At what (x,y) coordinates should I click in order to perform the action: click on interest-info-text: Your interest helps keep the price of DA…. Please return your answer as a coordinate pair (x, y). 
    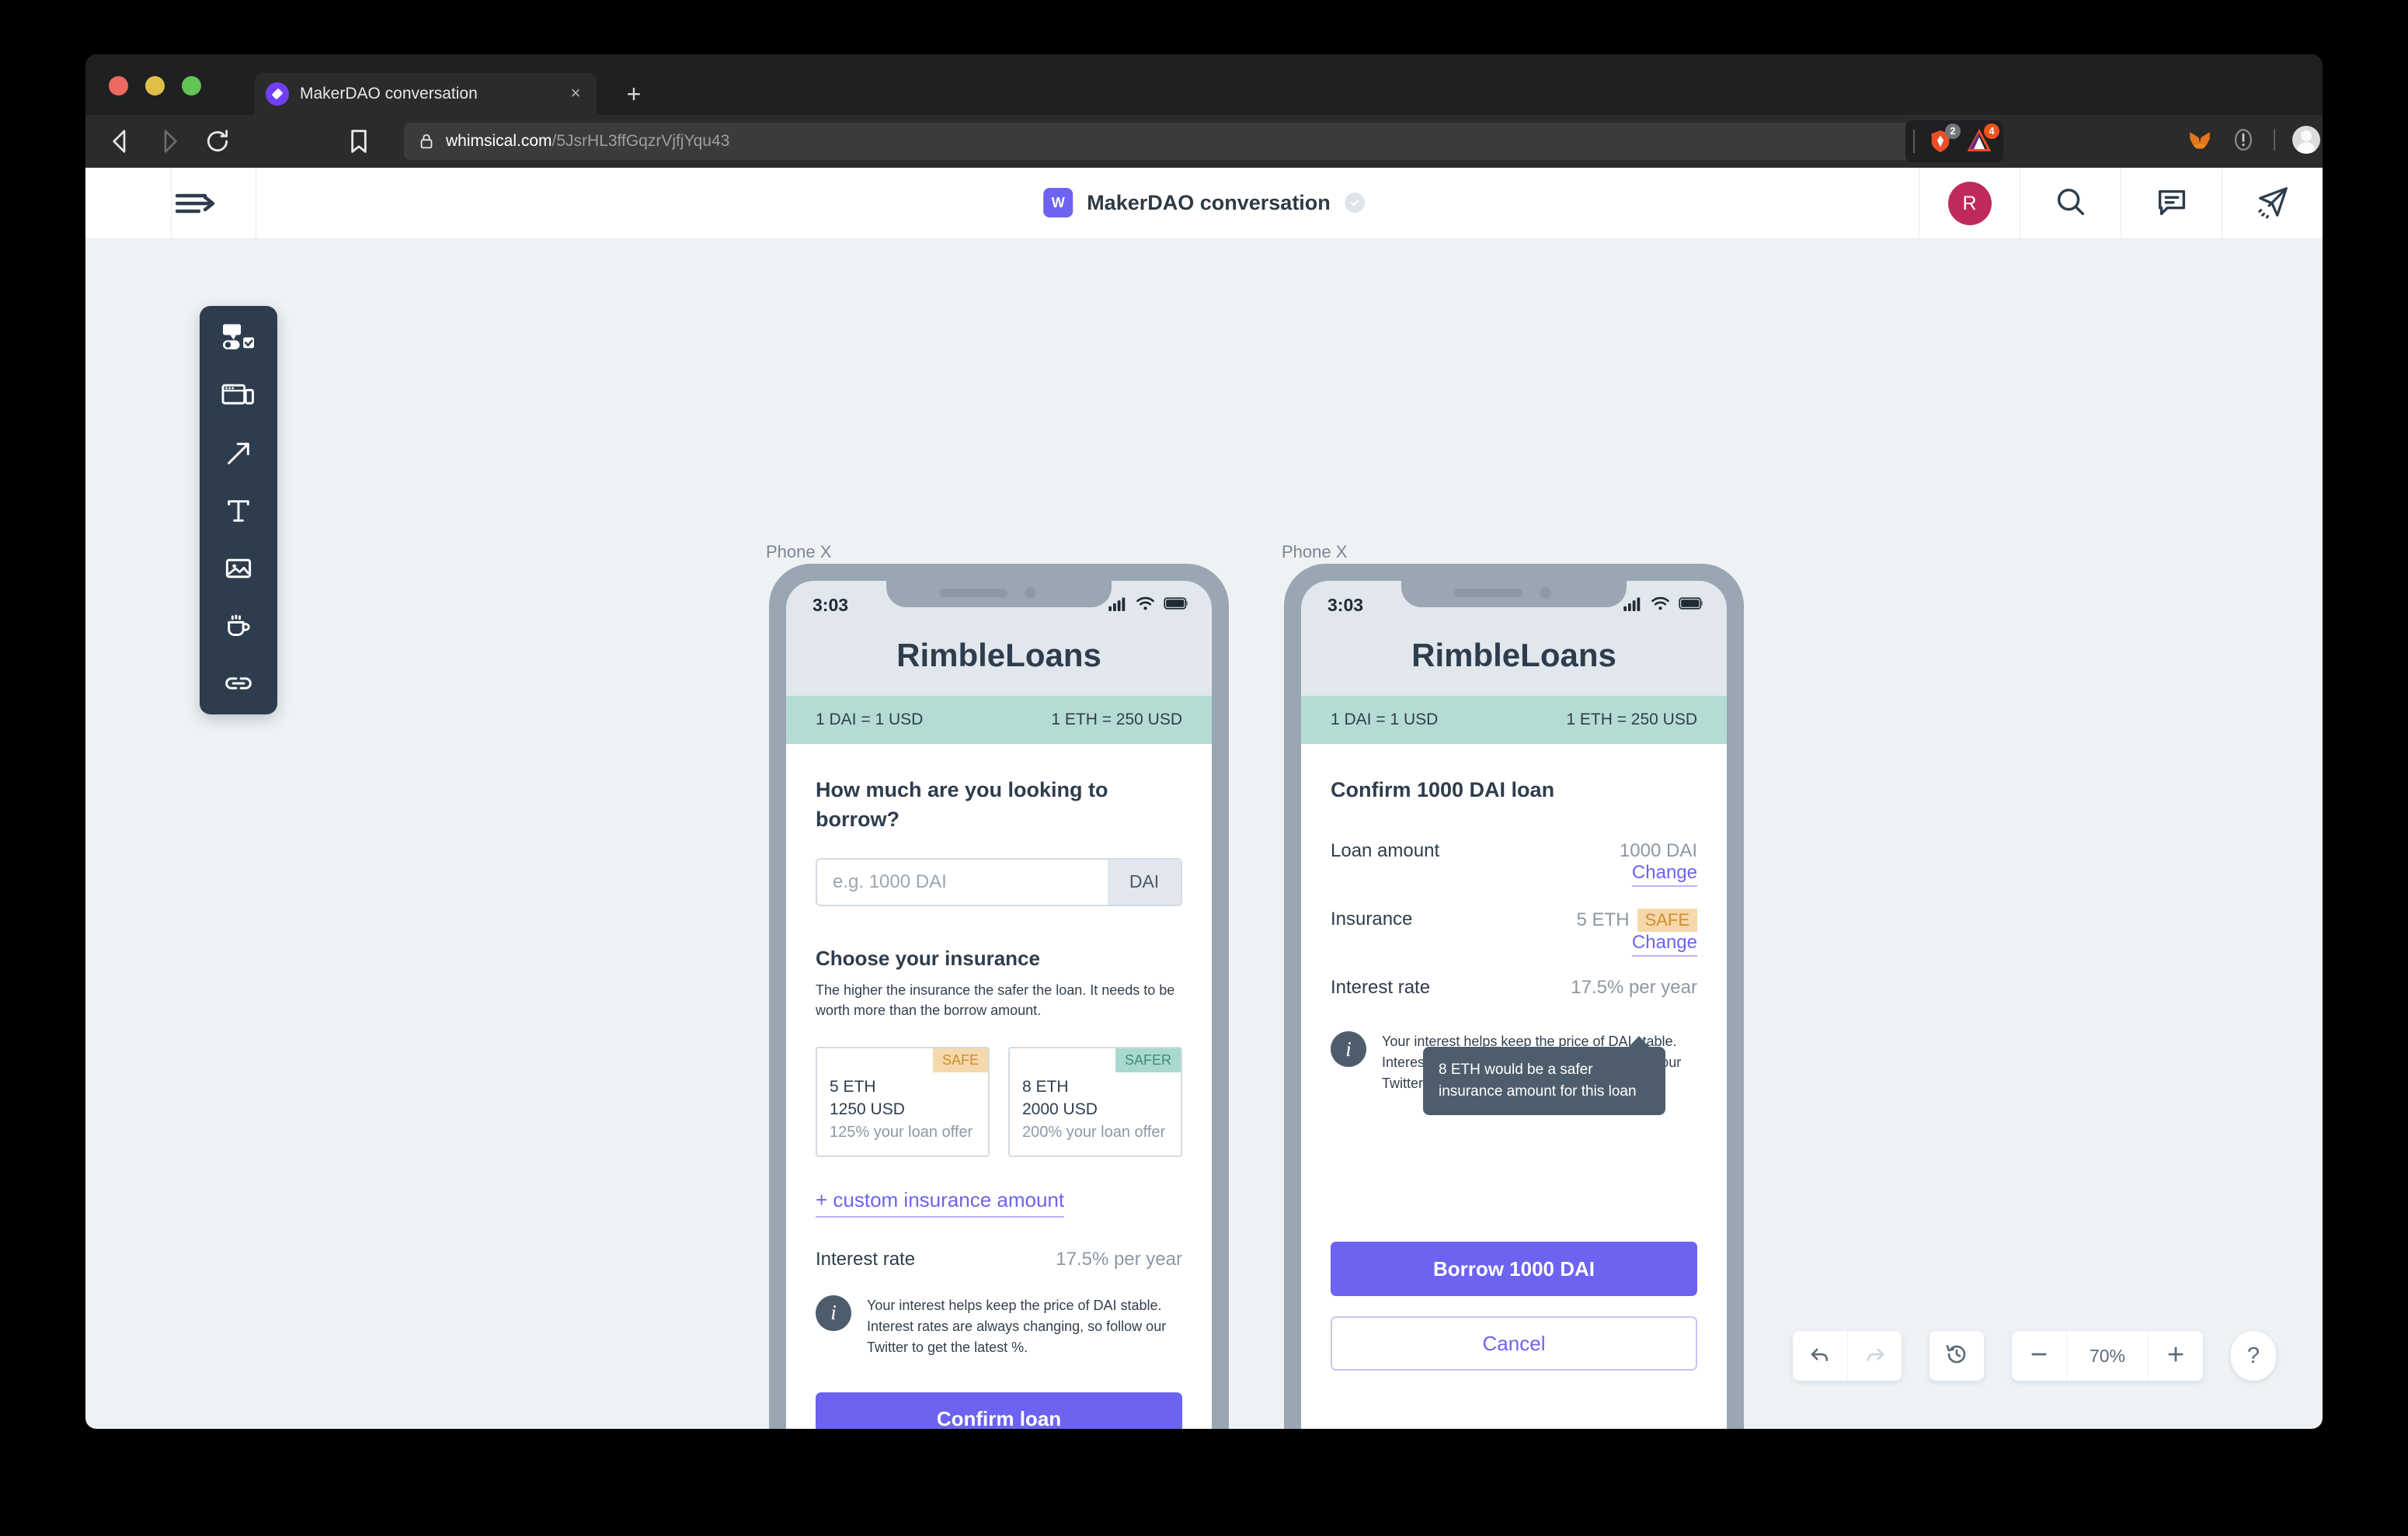
    Looking at the image, I should click on (1017, 1326).